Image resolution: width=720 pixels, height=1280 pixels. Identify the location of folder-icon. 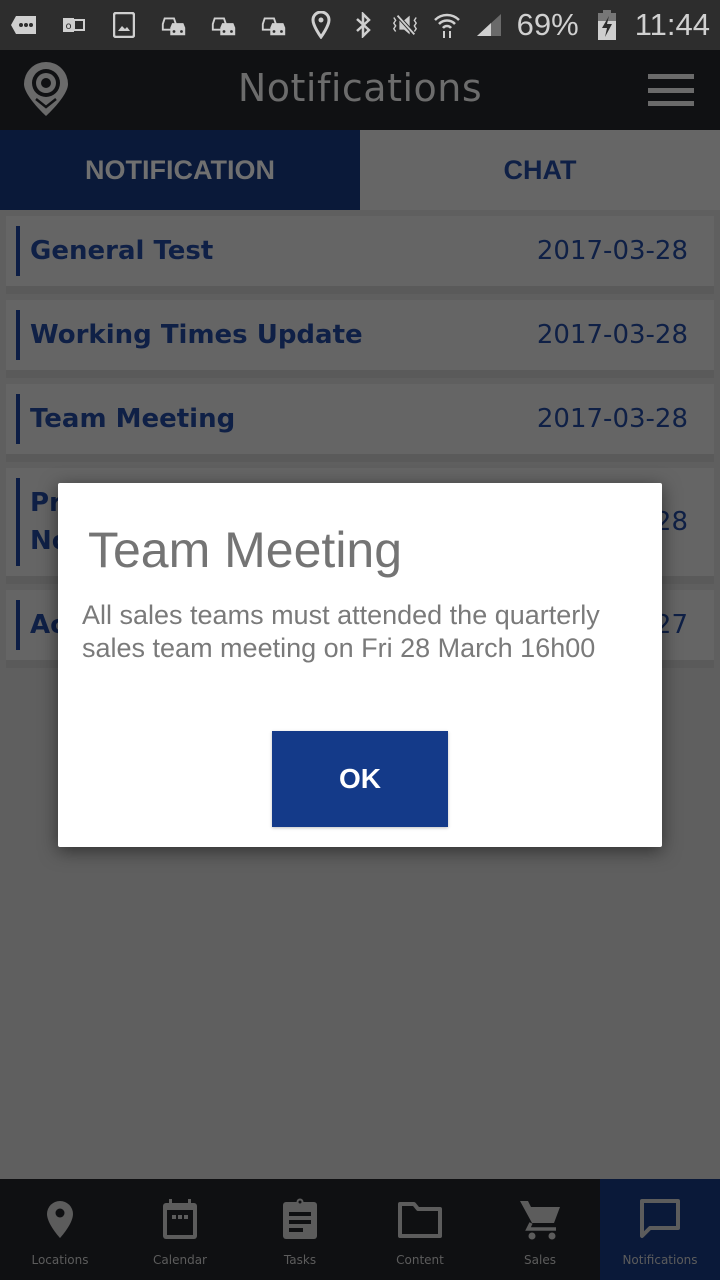
(420, 1219).